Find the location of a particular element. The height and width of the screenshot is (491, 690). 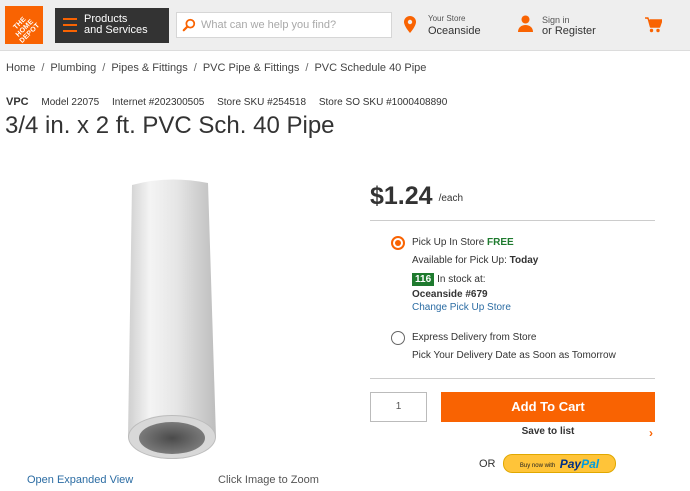

add-to-cart-button: Add To Cart is located at coordinates (548, 407).